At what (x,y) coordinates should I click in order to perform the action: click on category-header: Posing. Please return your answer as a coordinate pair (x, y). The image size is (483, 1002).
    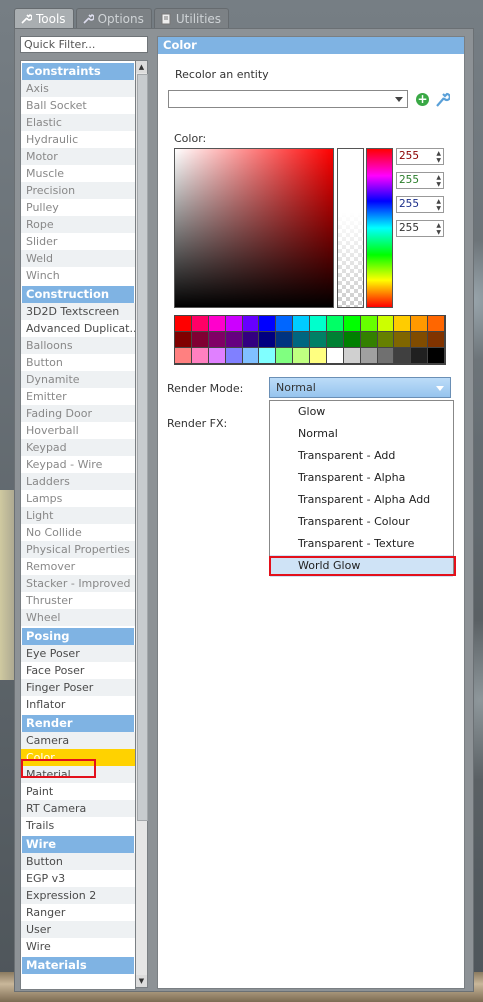
    Looking at the image, I should click on (78, 636).